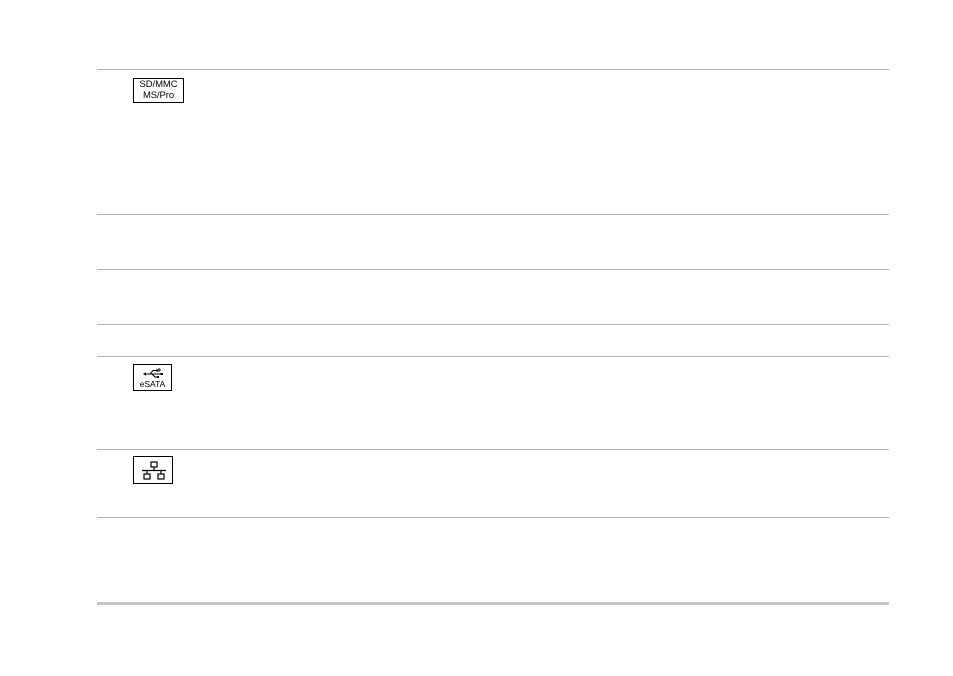 The width and height of the screenshot is (953, 676). I want to click on sd-icon-label-line2: MS/Pro, so click(158, 95).